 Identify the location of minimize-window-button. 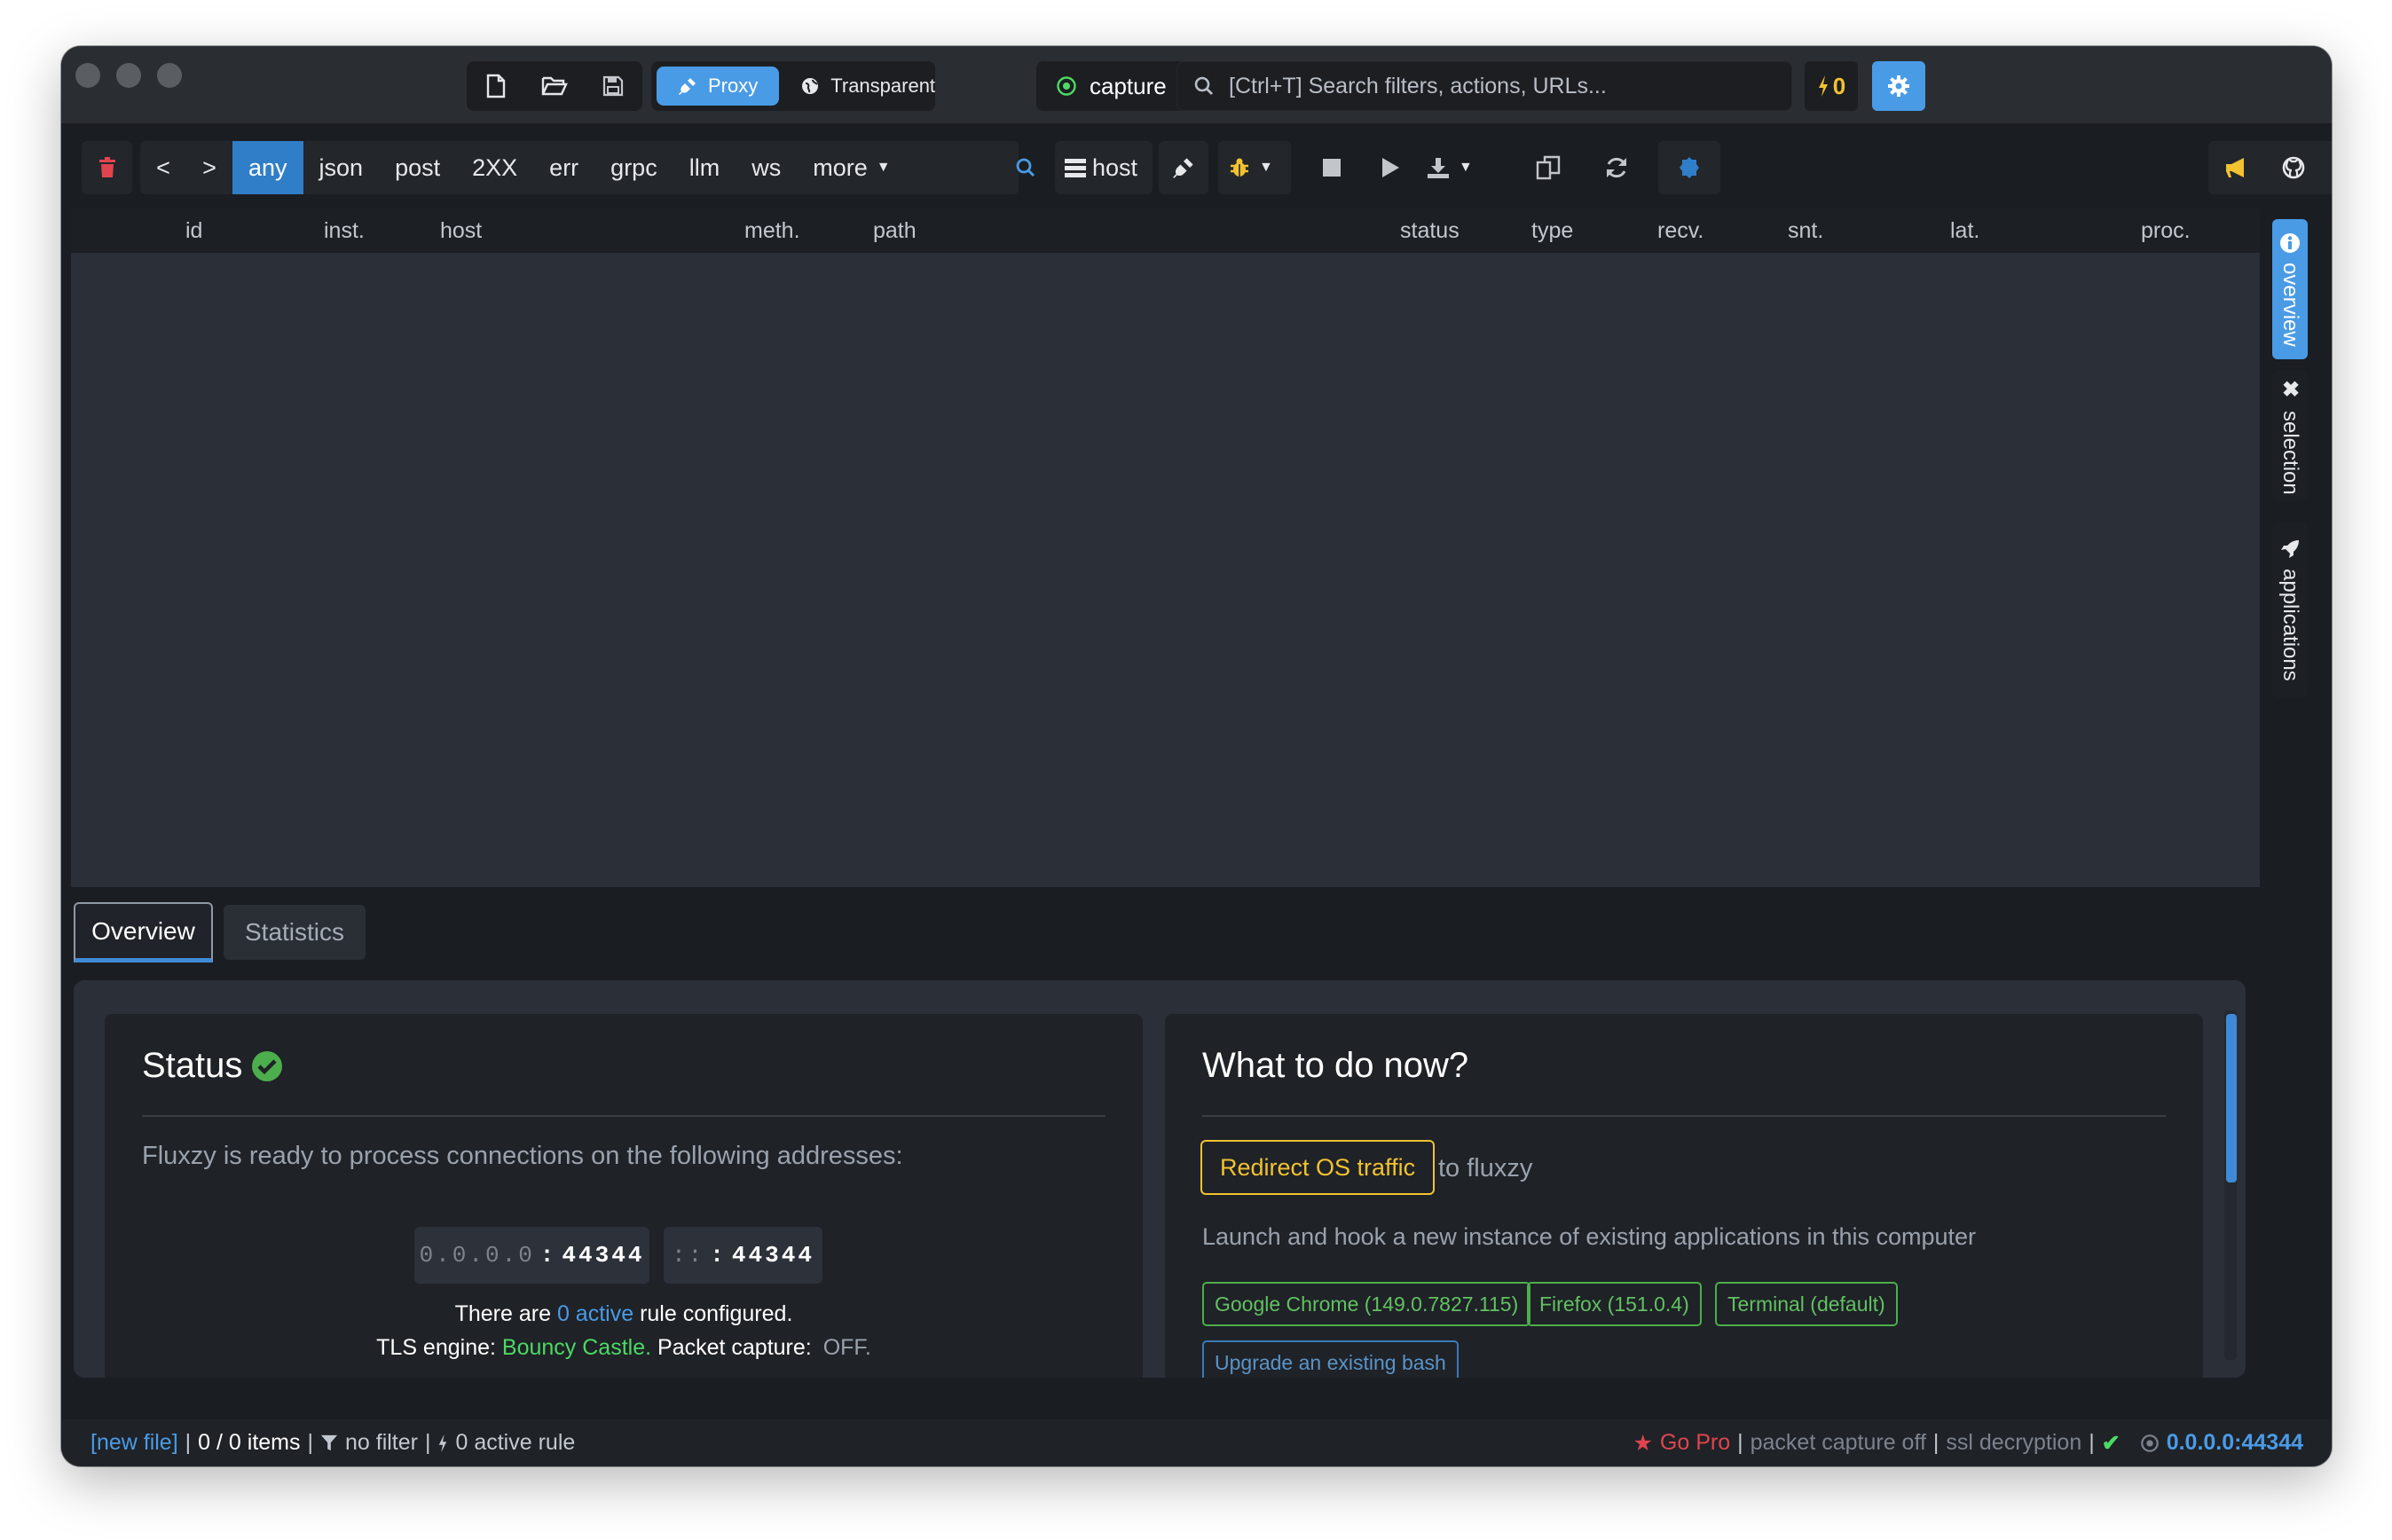
(128, 75).